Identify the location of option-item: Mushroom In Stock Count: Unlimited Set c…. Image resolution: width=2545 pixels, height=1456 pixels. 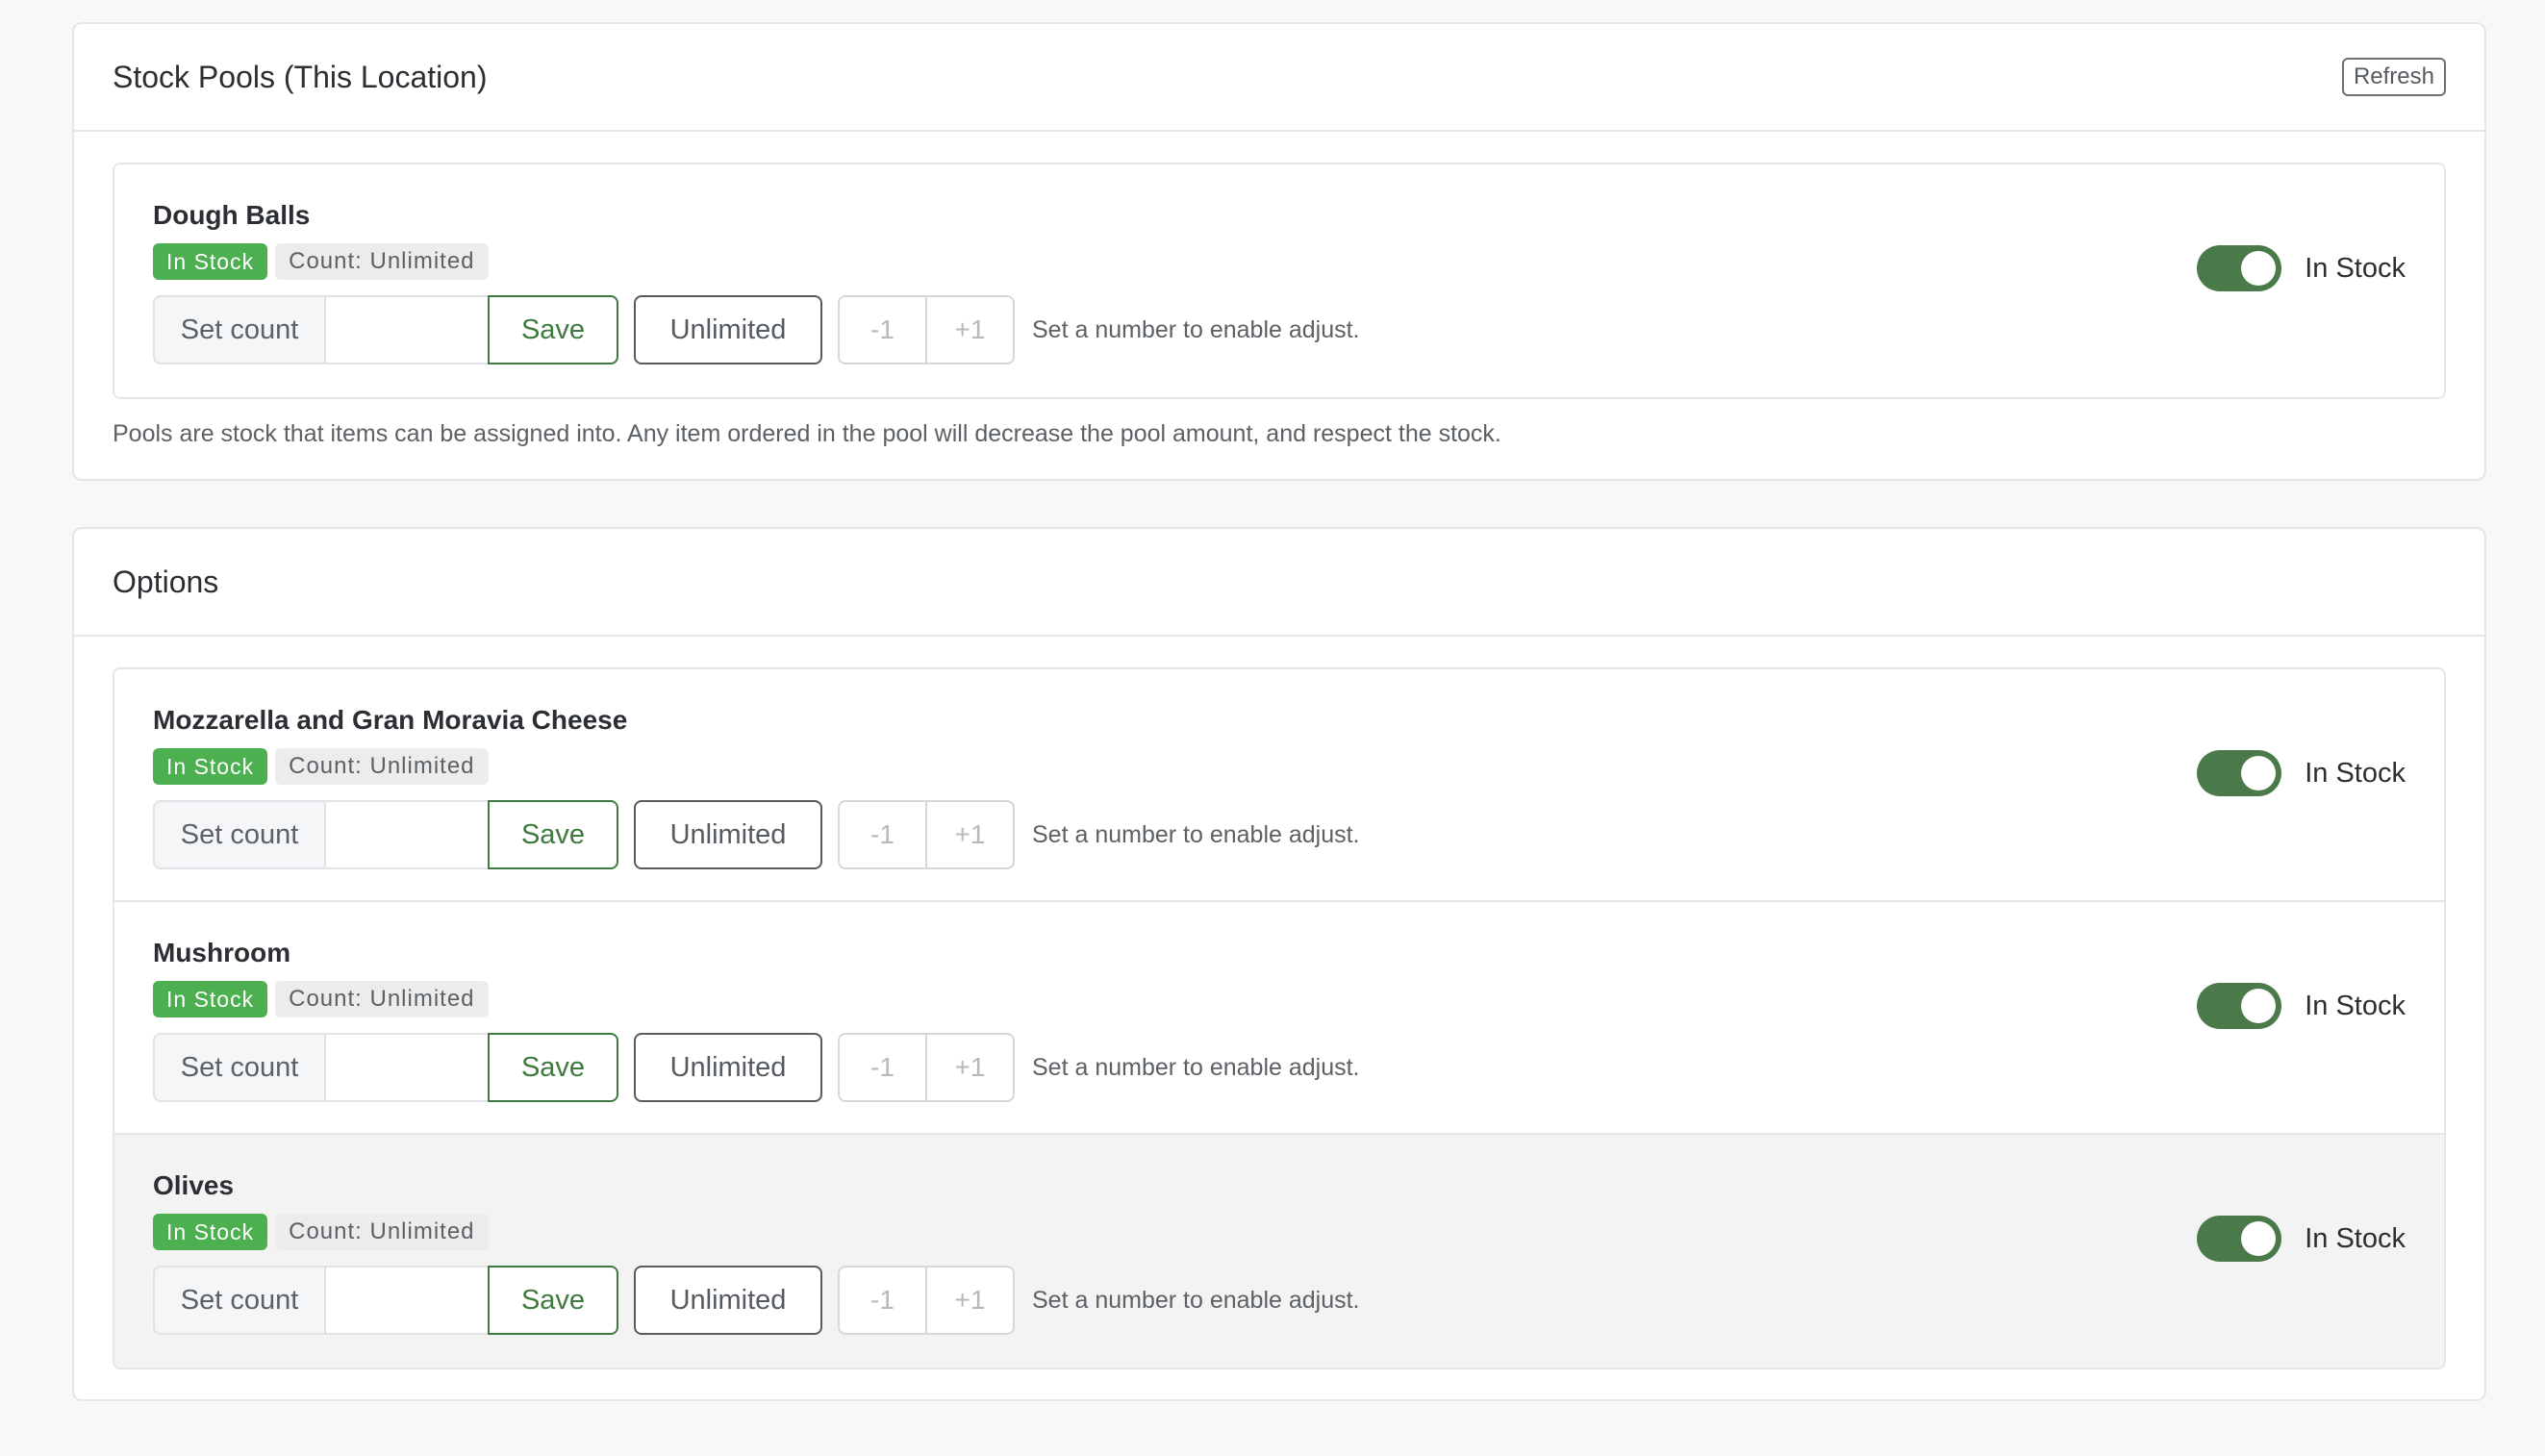
(1279, 1019).